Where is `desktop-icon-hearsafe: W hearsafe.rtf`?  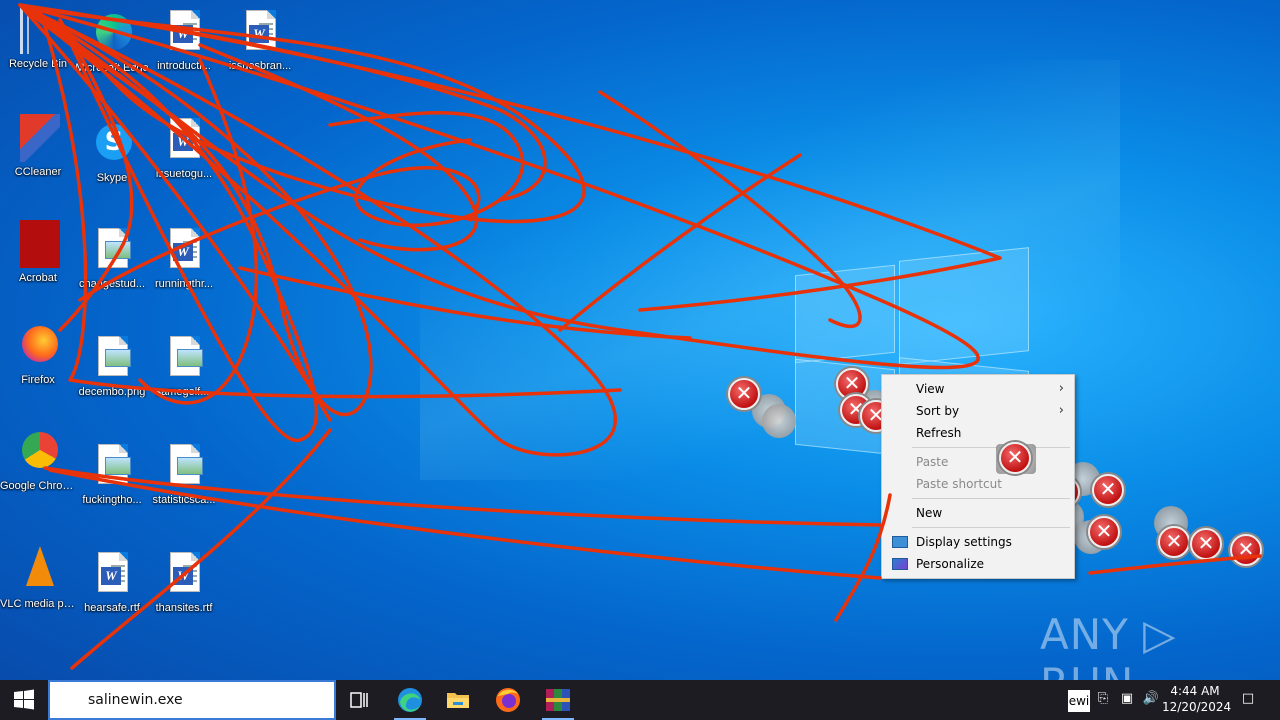
desktop-icon-hearsafe: W hearsafe.rtf is located at coordinates (112, 582).